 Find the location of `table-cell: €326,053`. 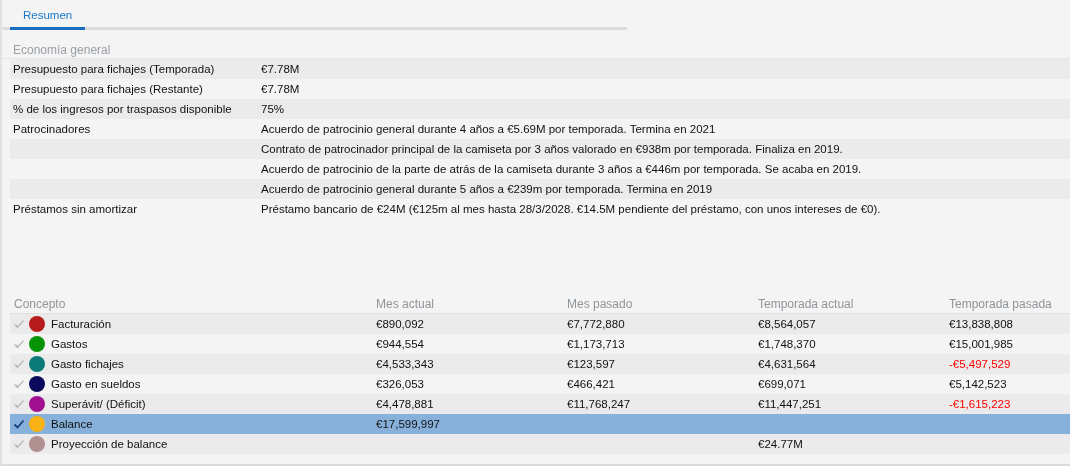

table-cell: €326,053 is located at coordinates (400, 384).